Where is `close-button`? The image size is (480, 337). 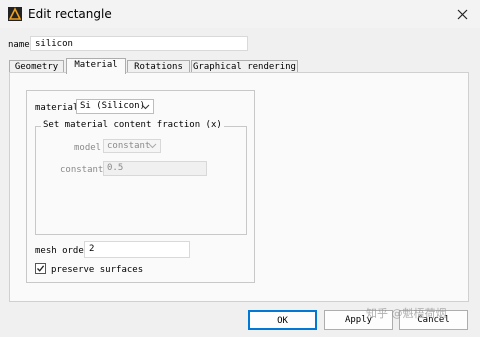
close-button is located at coordinates (462, 14).